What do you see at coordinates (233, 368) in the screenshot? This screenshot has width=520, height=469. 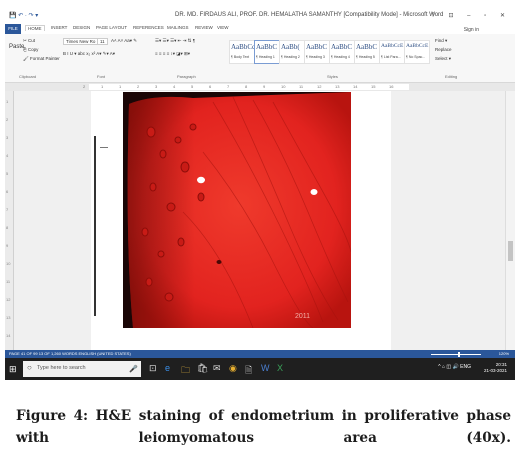 I see `chrome-icon: ◉` at bounding box center [233, 368].